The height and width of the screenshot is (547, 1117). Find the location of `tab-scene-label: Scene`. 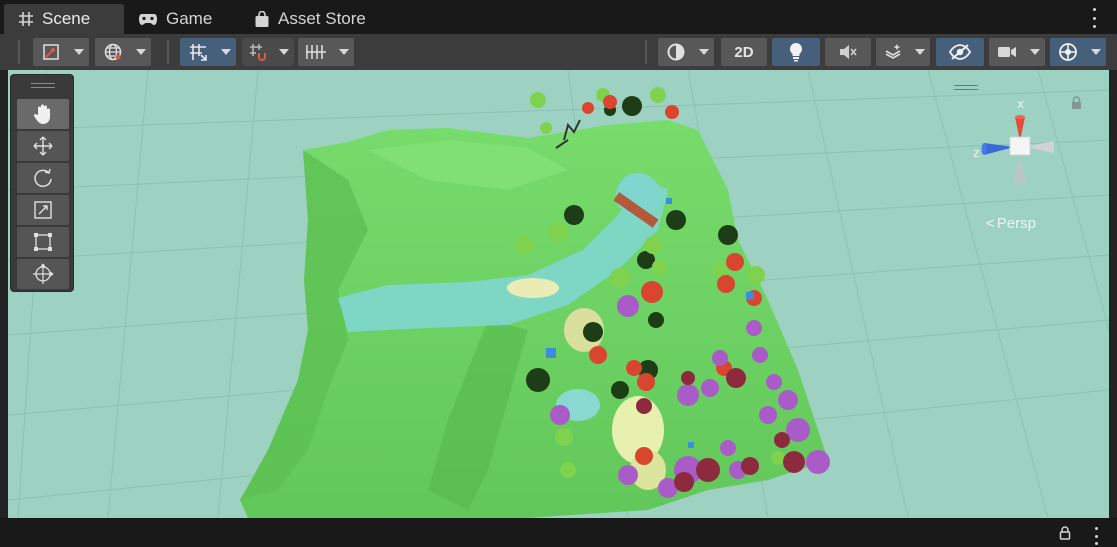

tab-scene-label: Scene is located at coordinates (66, 18).